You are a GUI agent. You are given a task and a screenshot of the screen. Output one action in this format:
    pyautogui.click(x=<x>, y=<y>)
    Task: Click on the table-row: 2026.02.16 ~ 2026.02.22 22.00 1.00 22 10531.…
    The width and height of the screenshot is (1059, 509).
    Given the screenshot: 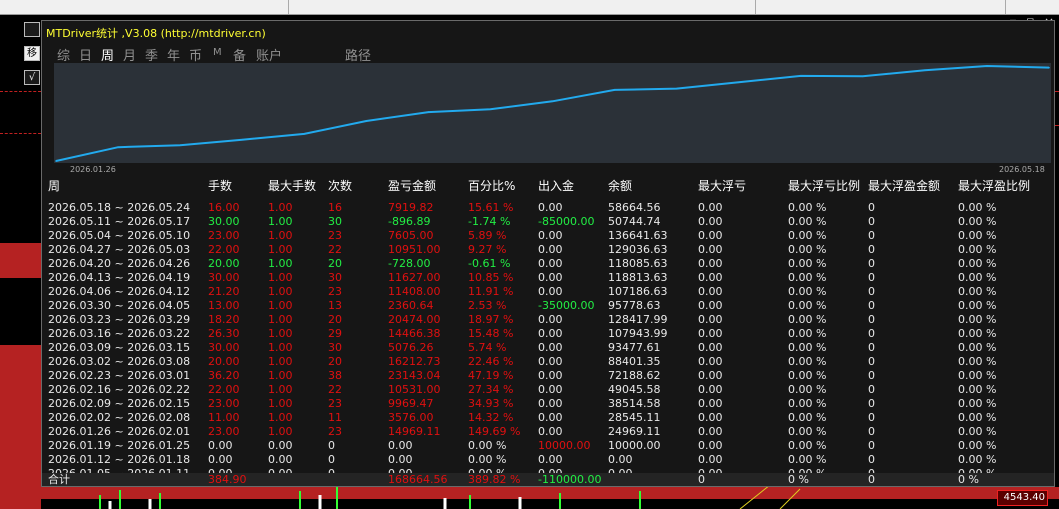 What is the action you would take?
    pyautogui.click(x=550, y=390)
    